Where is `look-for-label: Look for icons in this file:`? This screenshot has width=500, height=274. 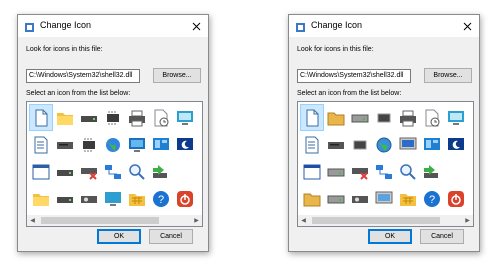 look-for-label: Look for icons in this file: is located at coordinates (335, 49).